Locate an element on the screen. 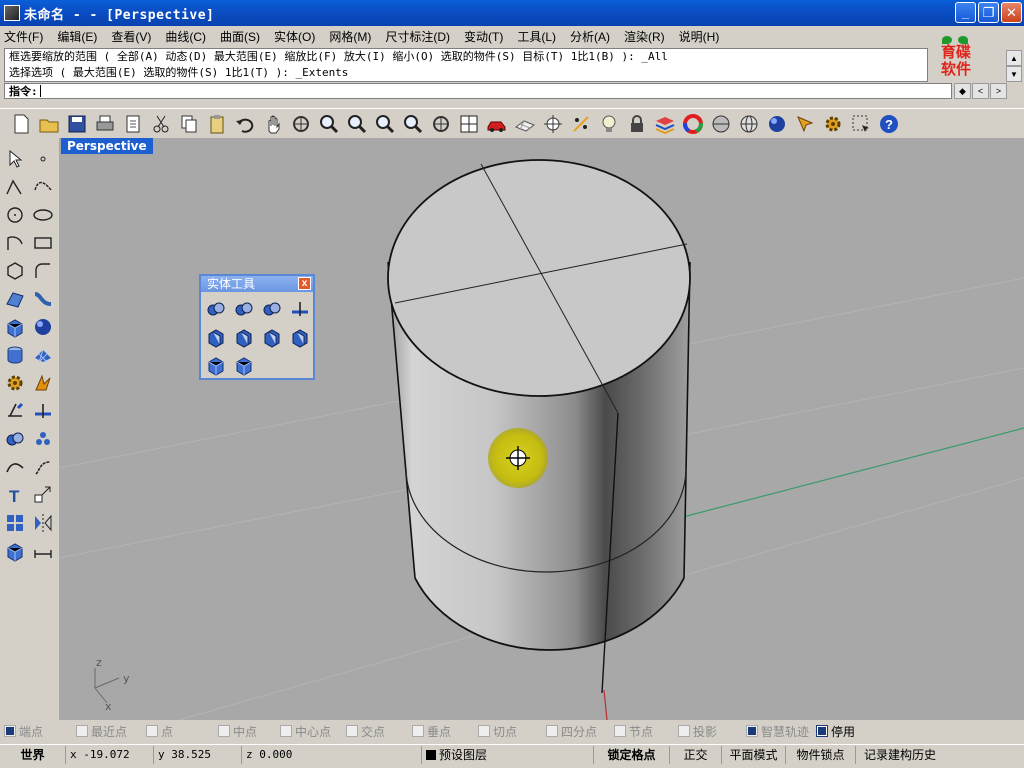 The image size is (1024, 768). zoom-window-icon is located at coordinates (357, 124).